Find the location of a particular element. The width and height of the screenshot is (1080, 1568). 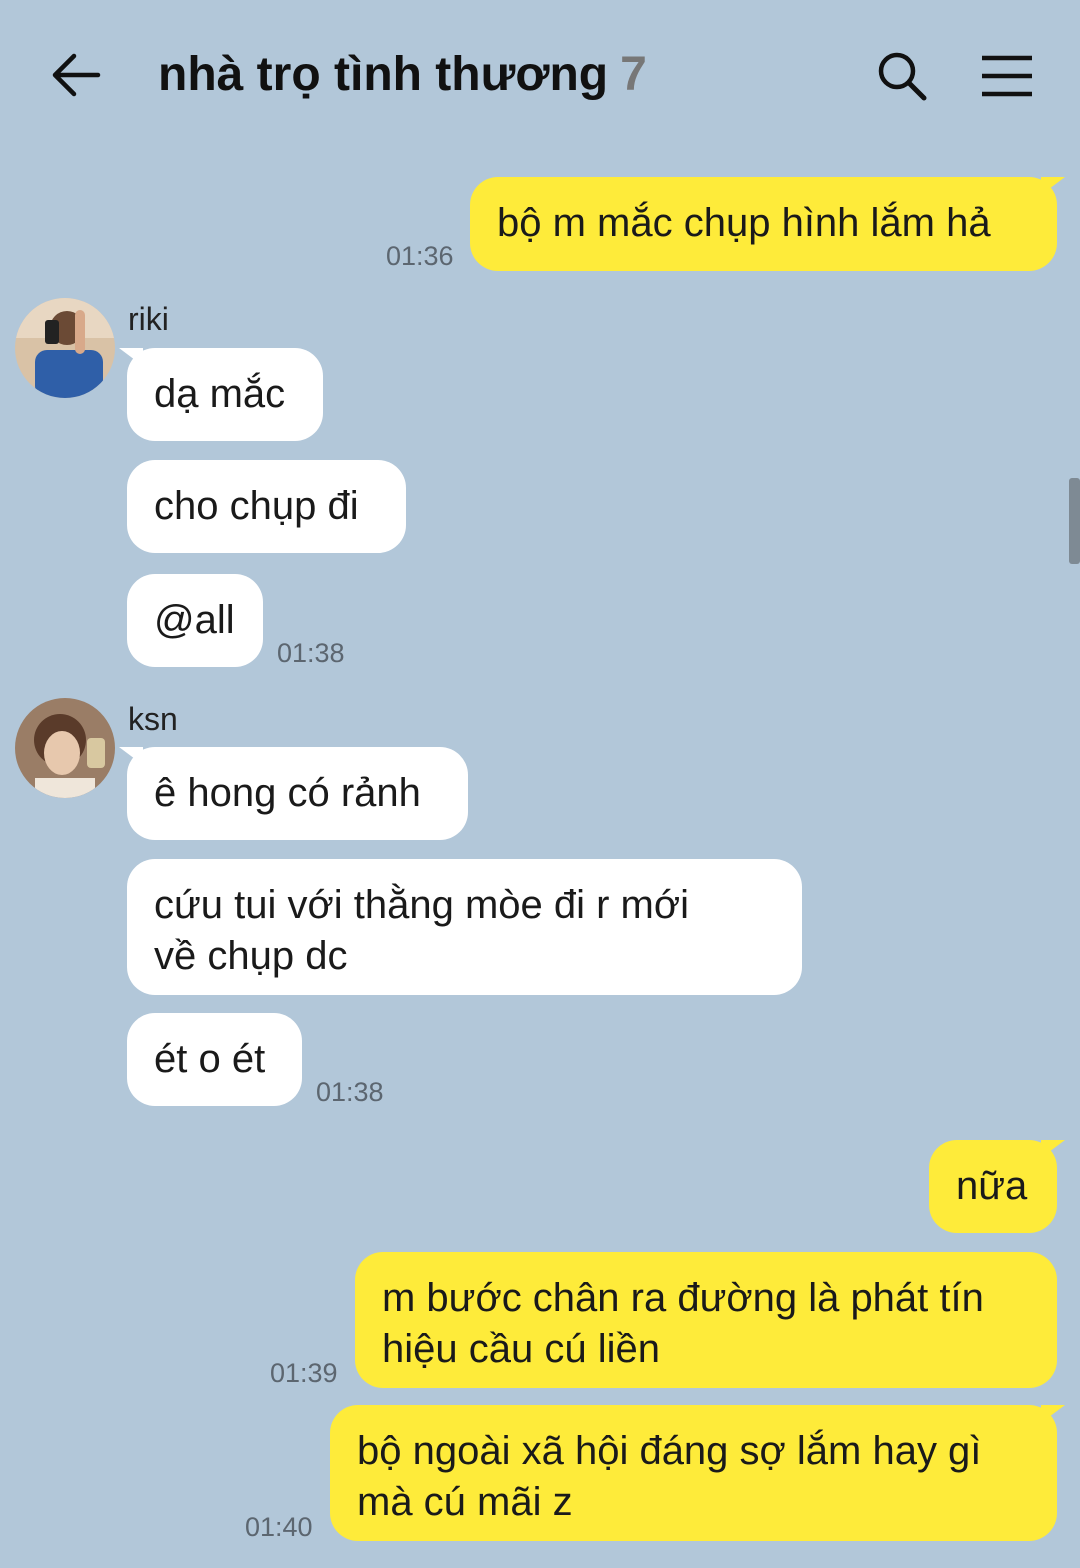

message-text: @all is located at coordinates (194, 620).